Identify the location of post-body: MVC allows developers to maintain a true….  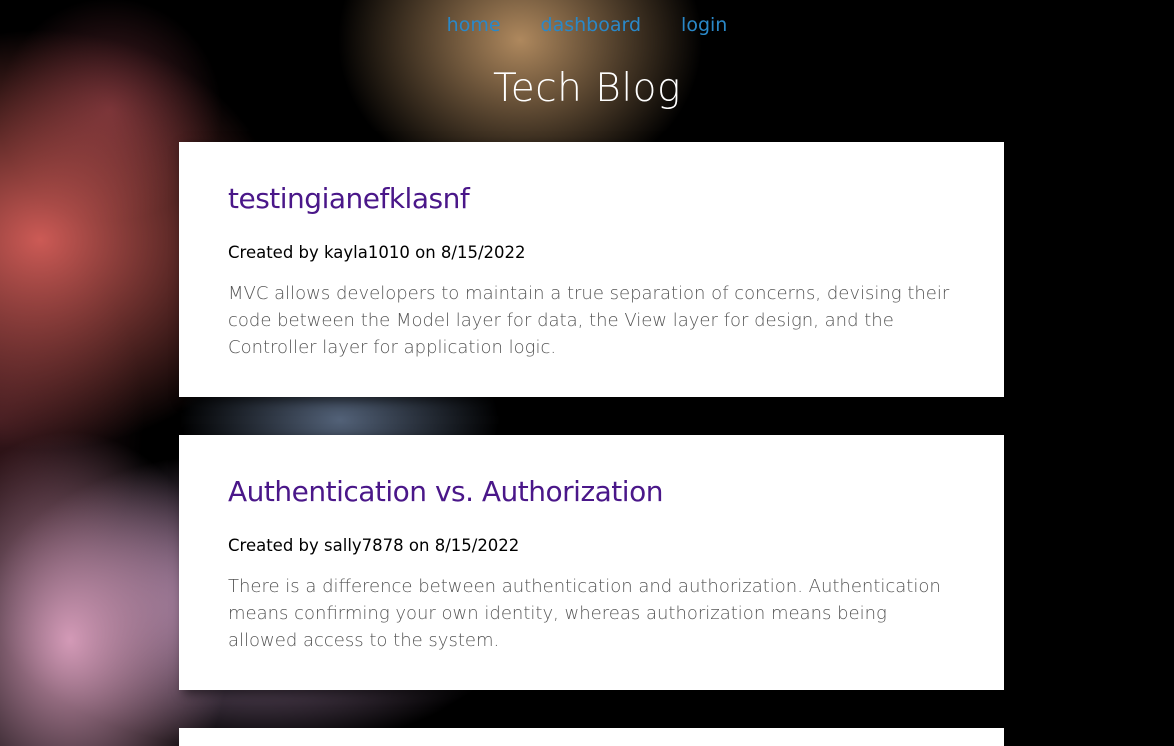
(589, 320).